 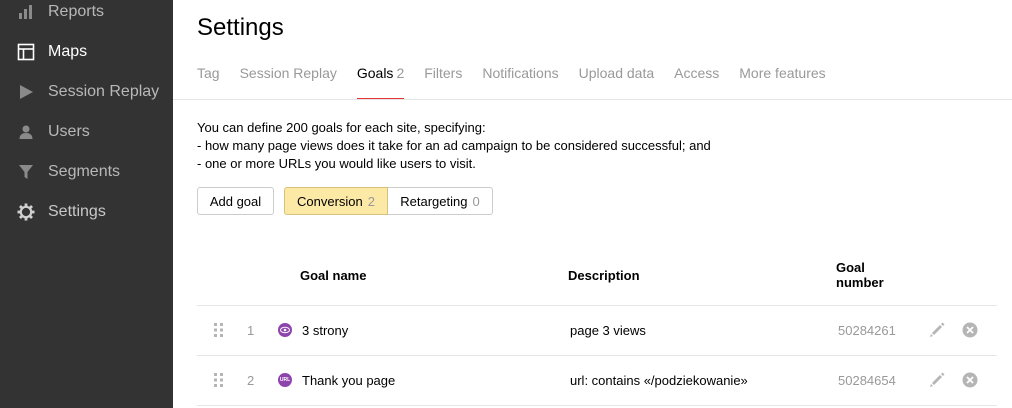 I want to click on sidebar-item-maps: Maps, so click(x=86, y=52).